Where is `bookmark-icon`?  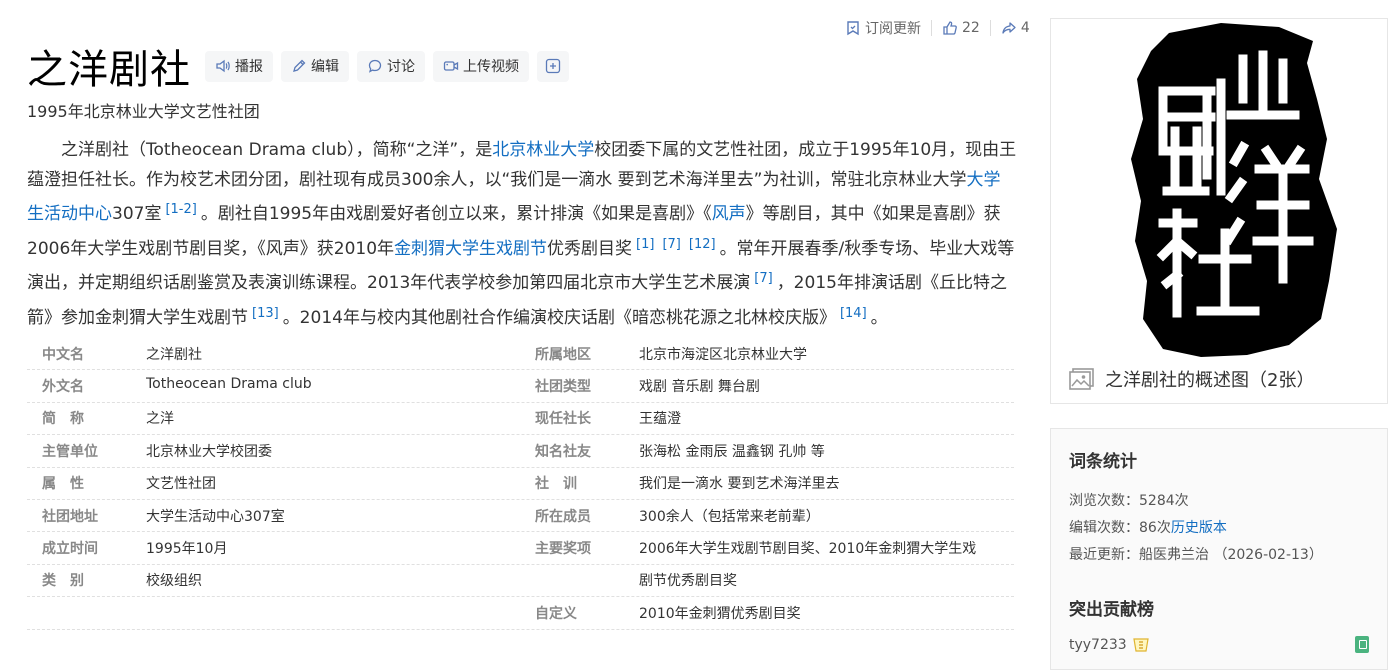
bookmark-icon is located at coordinates (853, 28).